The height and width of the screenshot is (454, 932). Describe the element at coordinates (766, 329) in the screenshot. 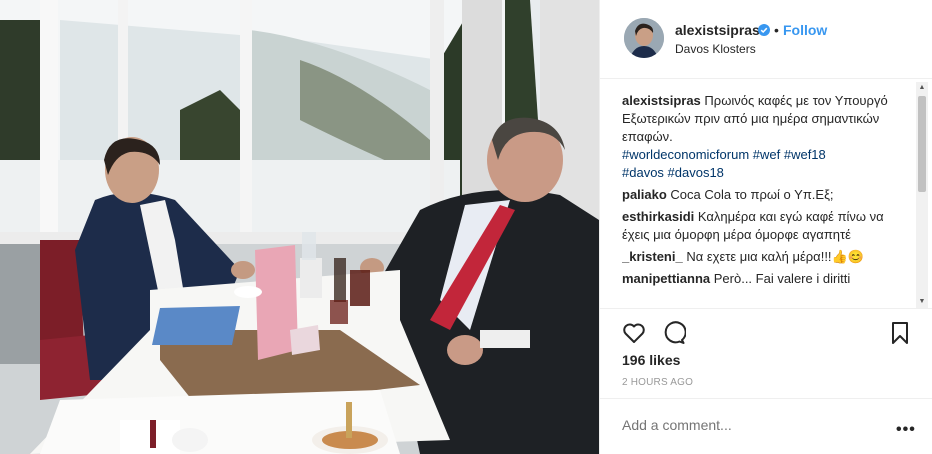

I see `action-bar` at that location.